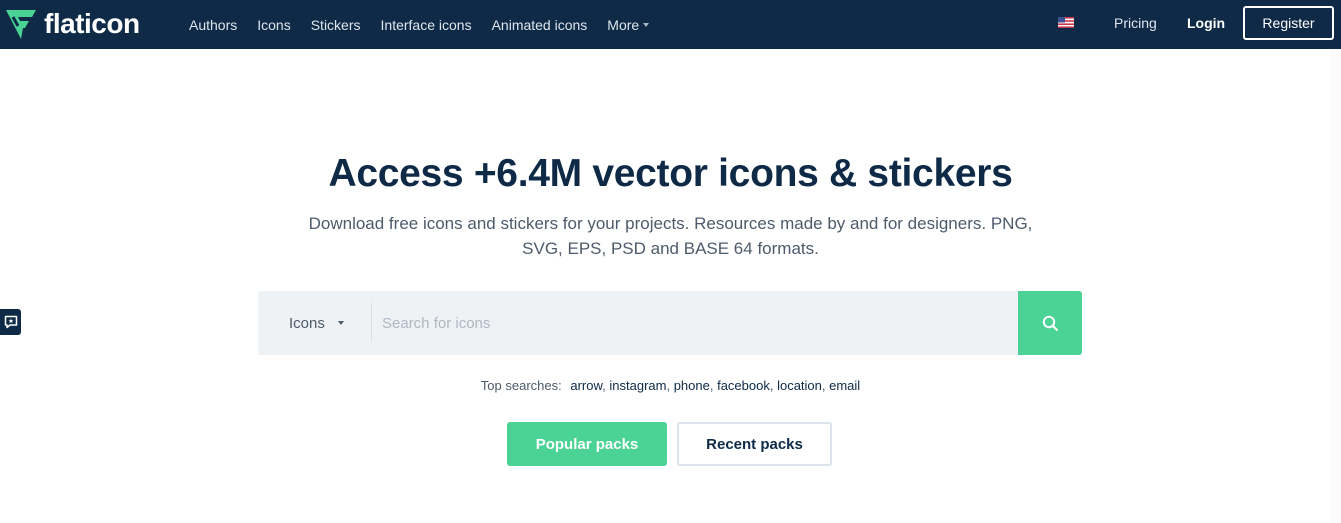  Describe the element at coordinates (637, 385) in the screenshot. I see `top-search-instagram: instagram` at that location.